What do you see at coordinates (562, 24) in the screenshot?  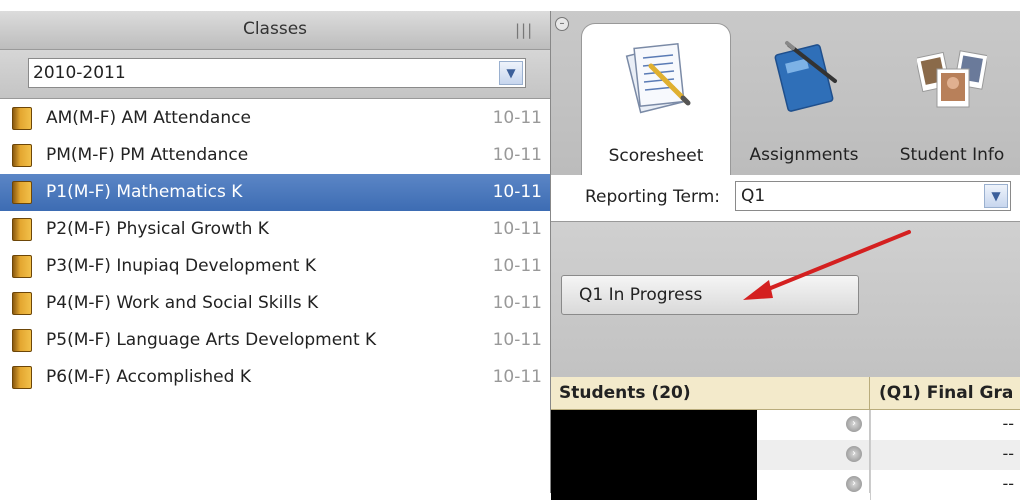 I see `collapse-icon: –` at bounding box center [562, 24].